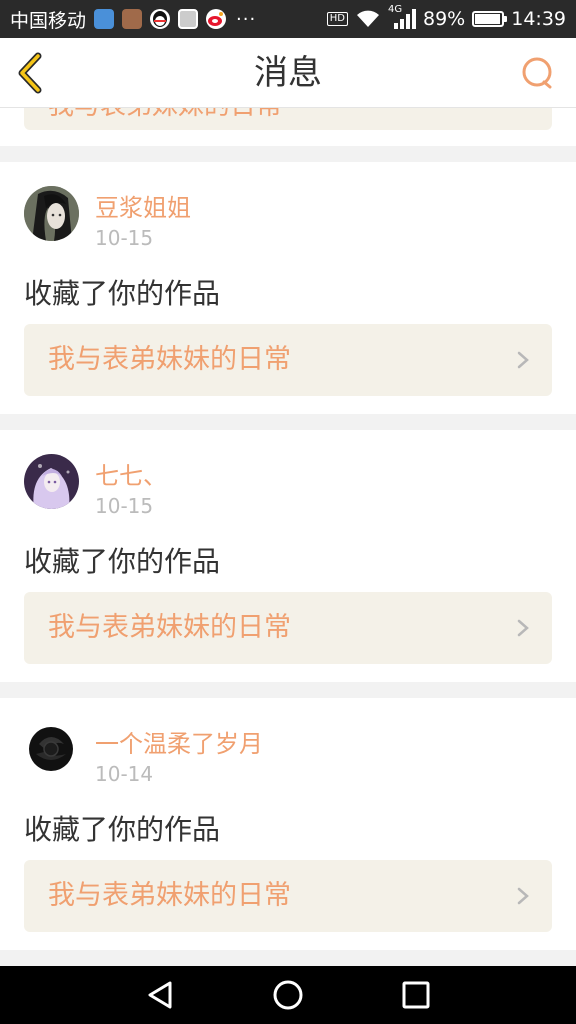 The image size is (576, 1024). I want to click on nav-home-button, so click(288, 995).